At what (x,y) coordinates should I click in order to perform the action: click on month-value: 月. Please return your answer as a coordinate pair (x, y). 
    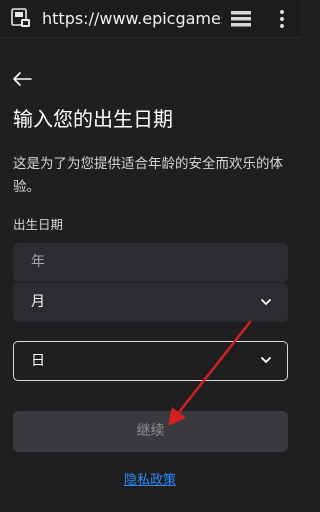
    Looking at the image, I should click on (38, 302).